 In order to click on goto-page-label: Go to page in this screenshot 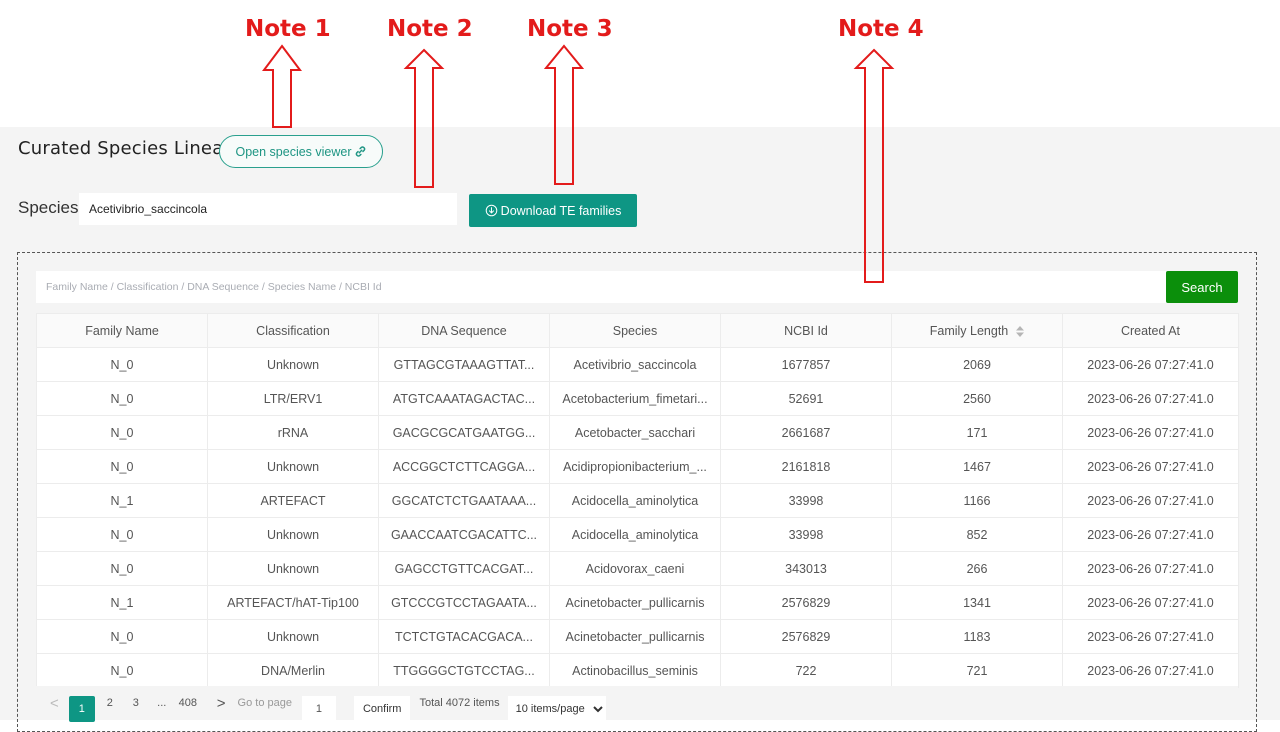, I will do `click(264, 703)`.